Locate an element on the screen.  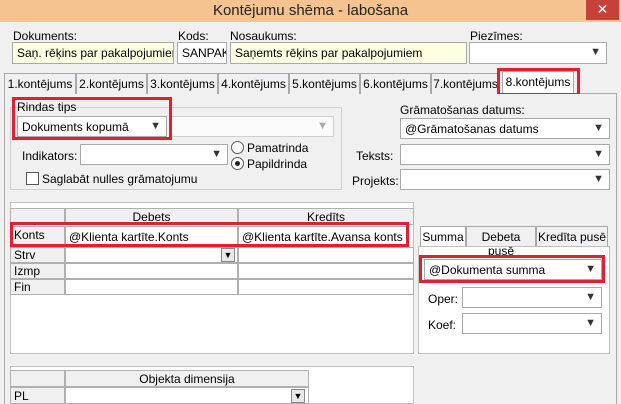
saglabat-nulles-checkbox is located at coordinates (32, 178).